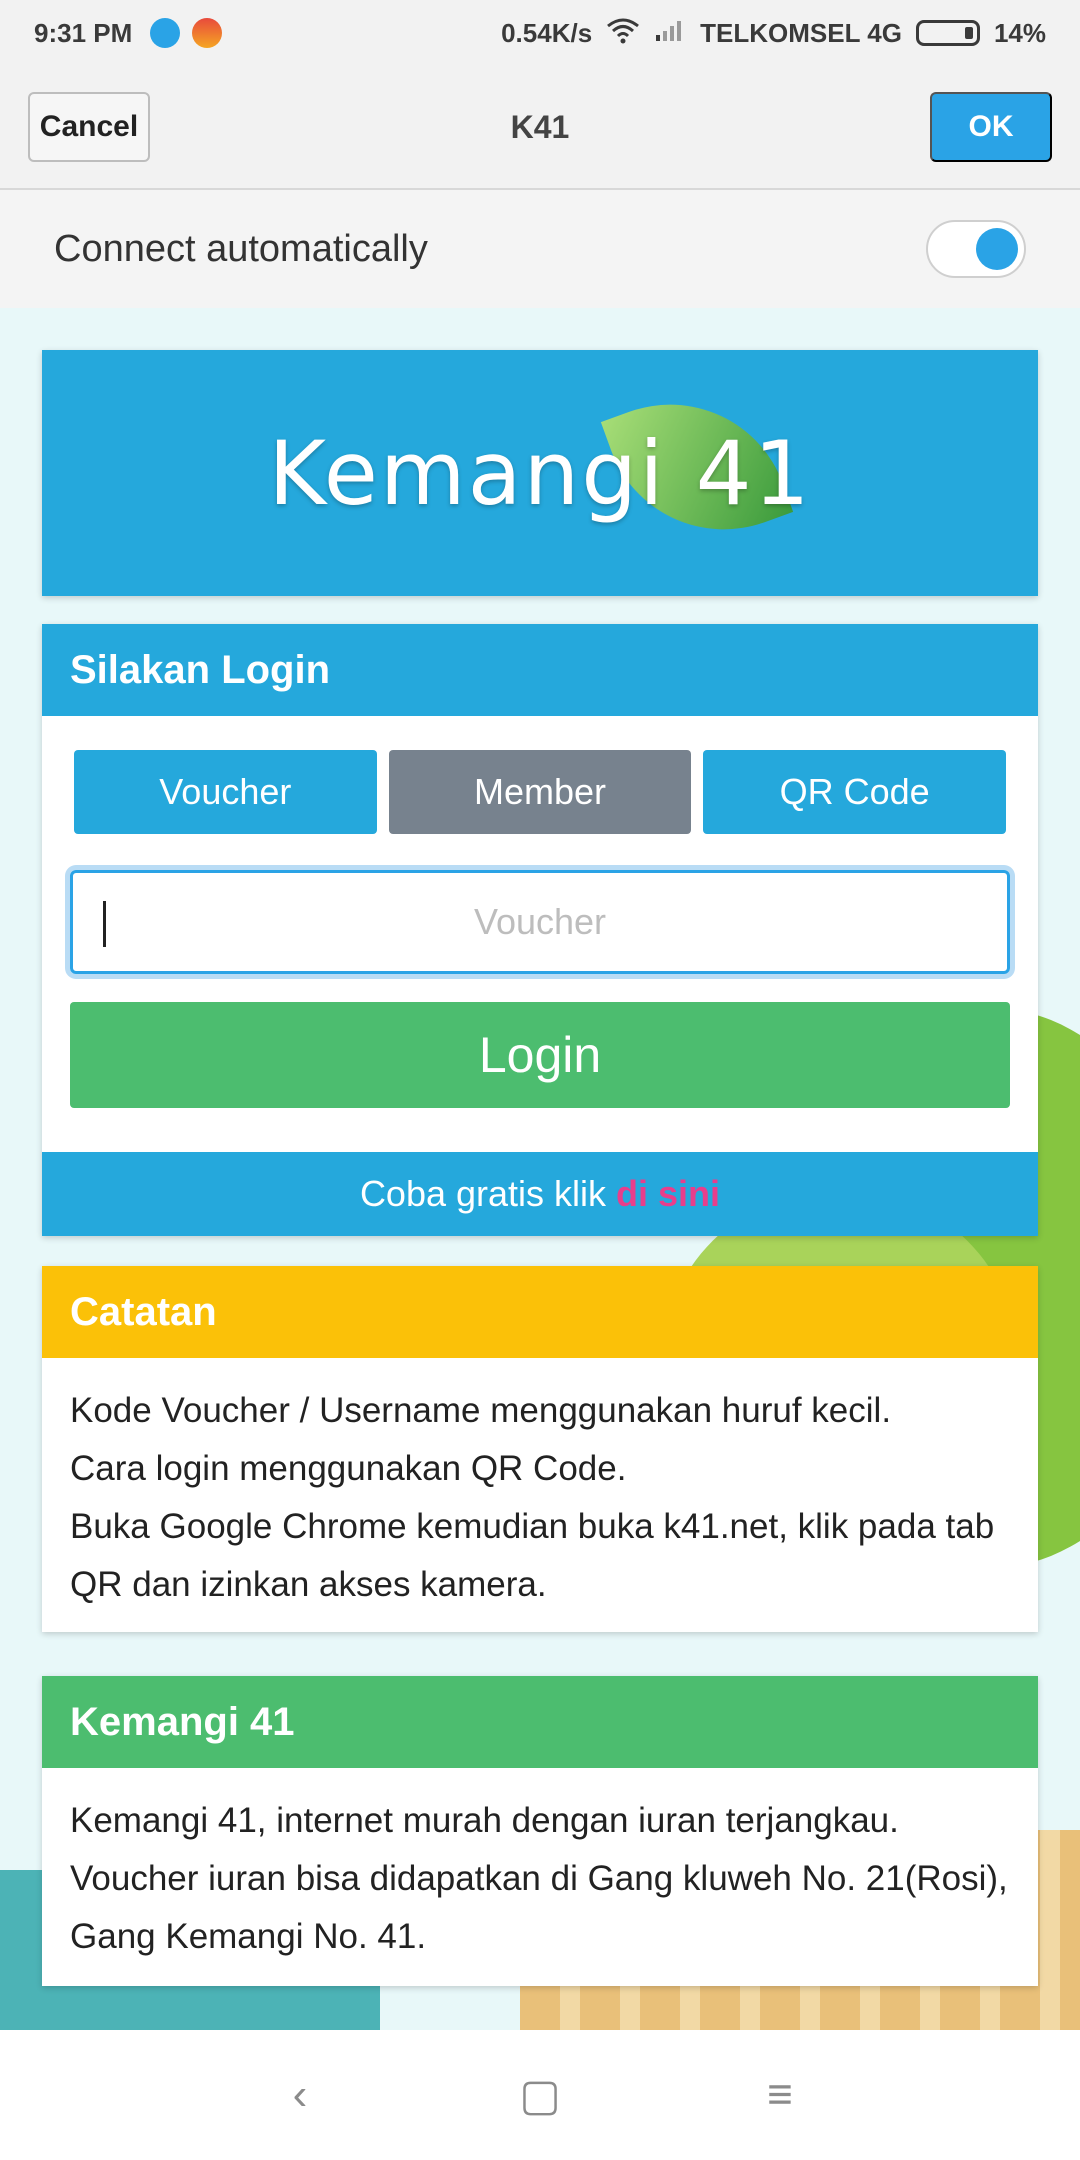 Image resolution: width=1080 pixels, height=2160 pixels. I want to click on login-heading: Silakan Login, so click(540, 670).